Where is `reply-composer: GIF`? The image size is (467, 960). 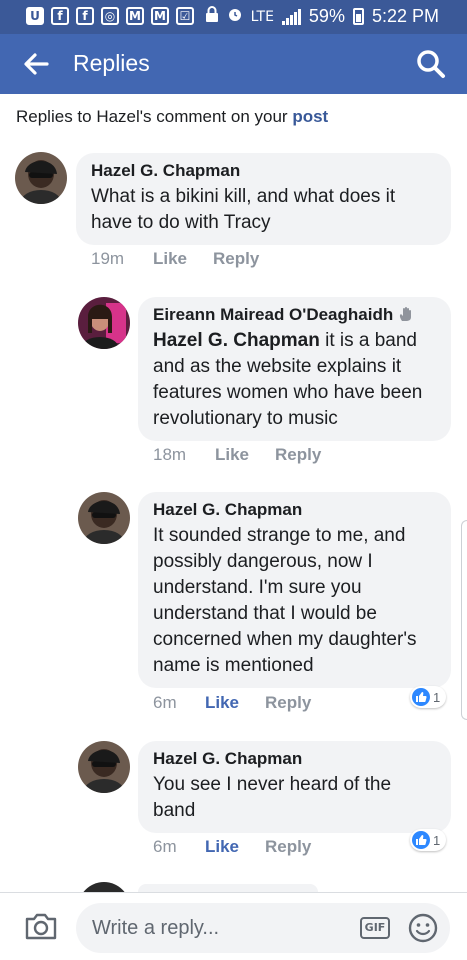 reply-composer: GIF is located at coordinates (233, 926).